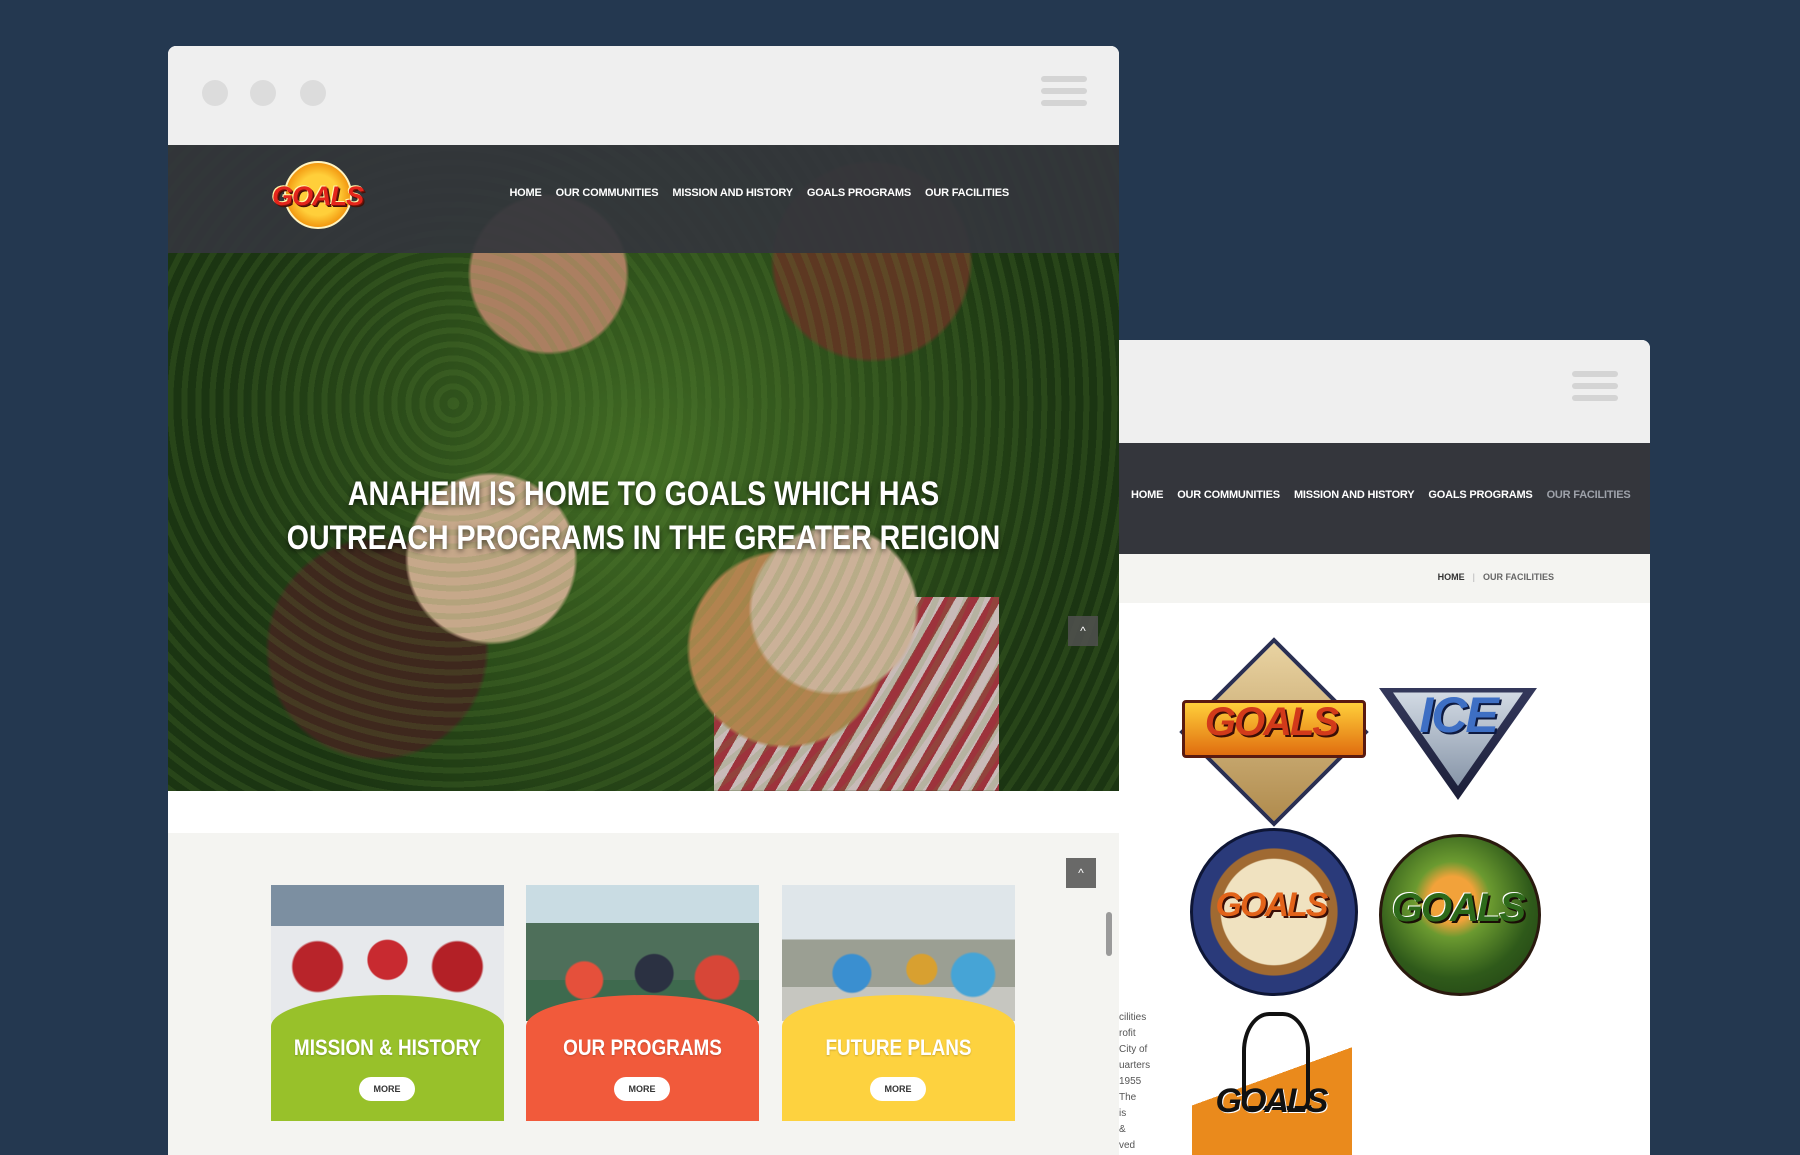  Describe the element at coordinates (1130, 1081) in the screenshot. I see `text-line: 1955` at that location.